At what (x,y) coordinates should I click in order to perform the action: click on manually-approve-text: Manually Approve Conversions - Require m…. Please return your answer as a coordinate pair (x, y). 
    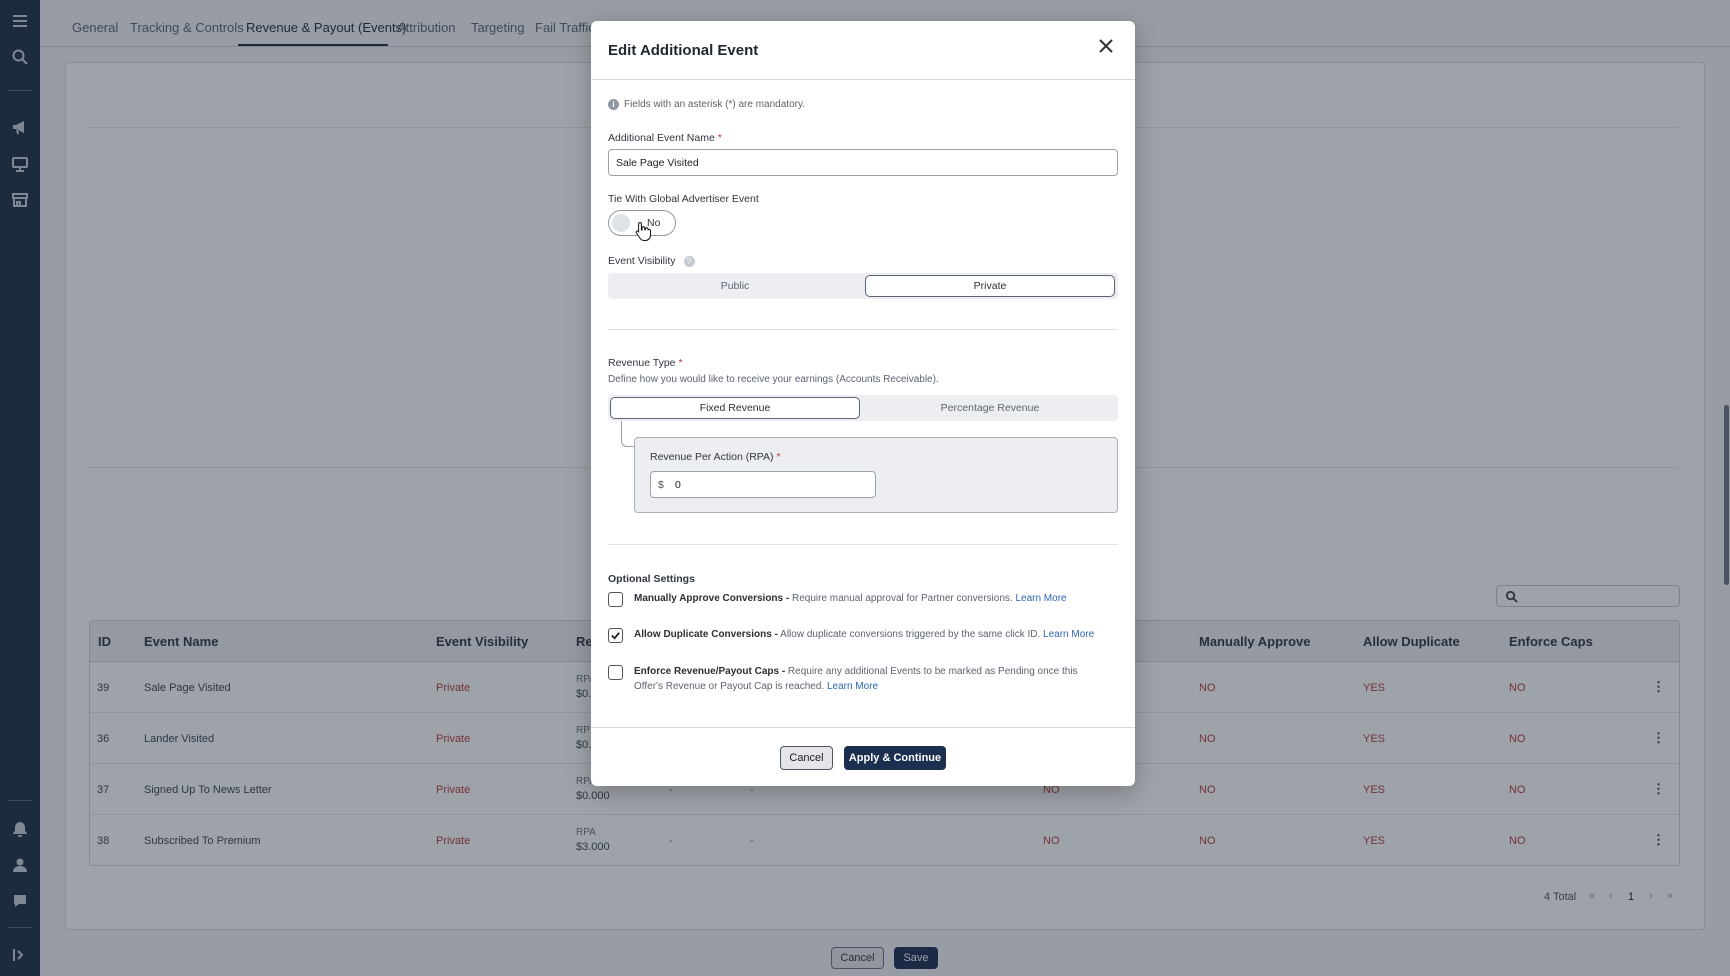
    Looking at the image, I should click on (850, 598).